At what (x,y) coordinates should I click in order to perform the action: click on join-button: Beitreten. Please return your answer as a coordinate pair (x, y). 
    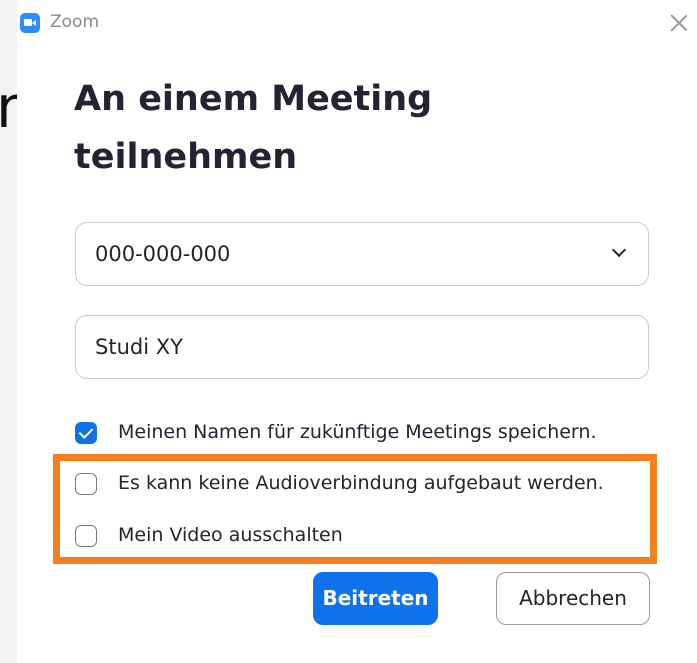
    Looking at the image, I should click on (375, 598).